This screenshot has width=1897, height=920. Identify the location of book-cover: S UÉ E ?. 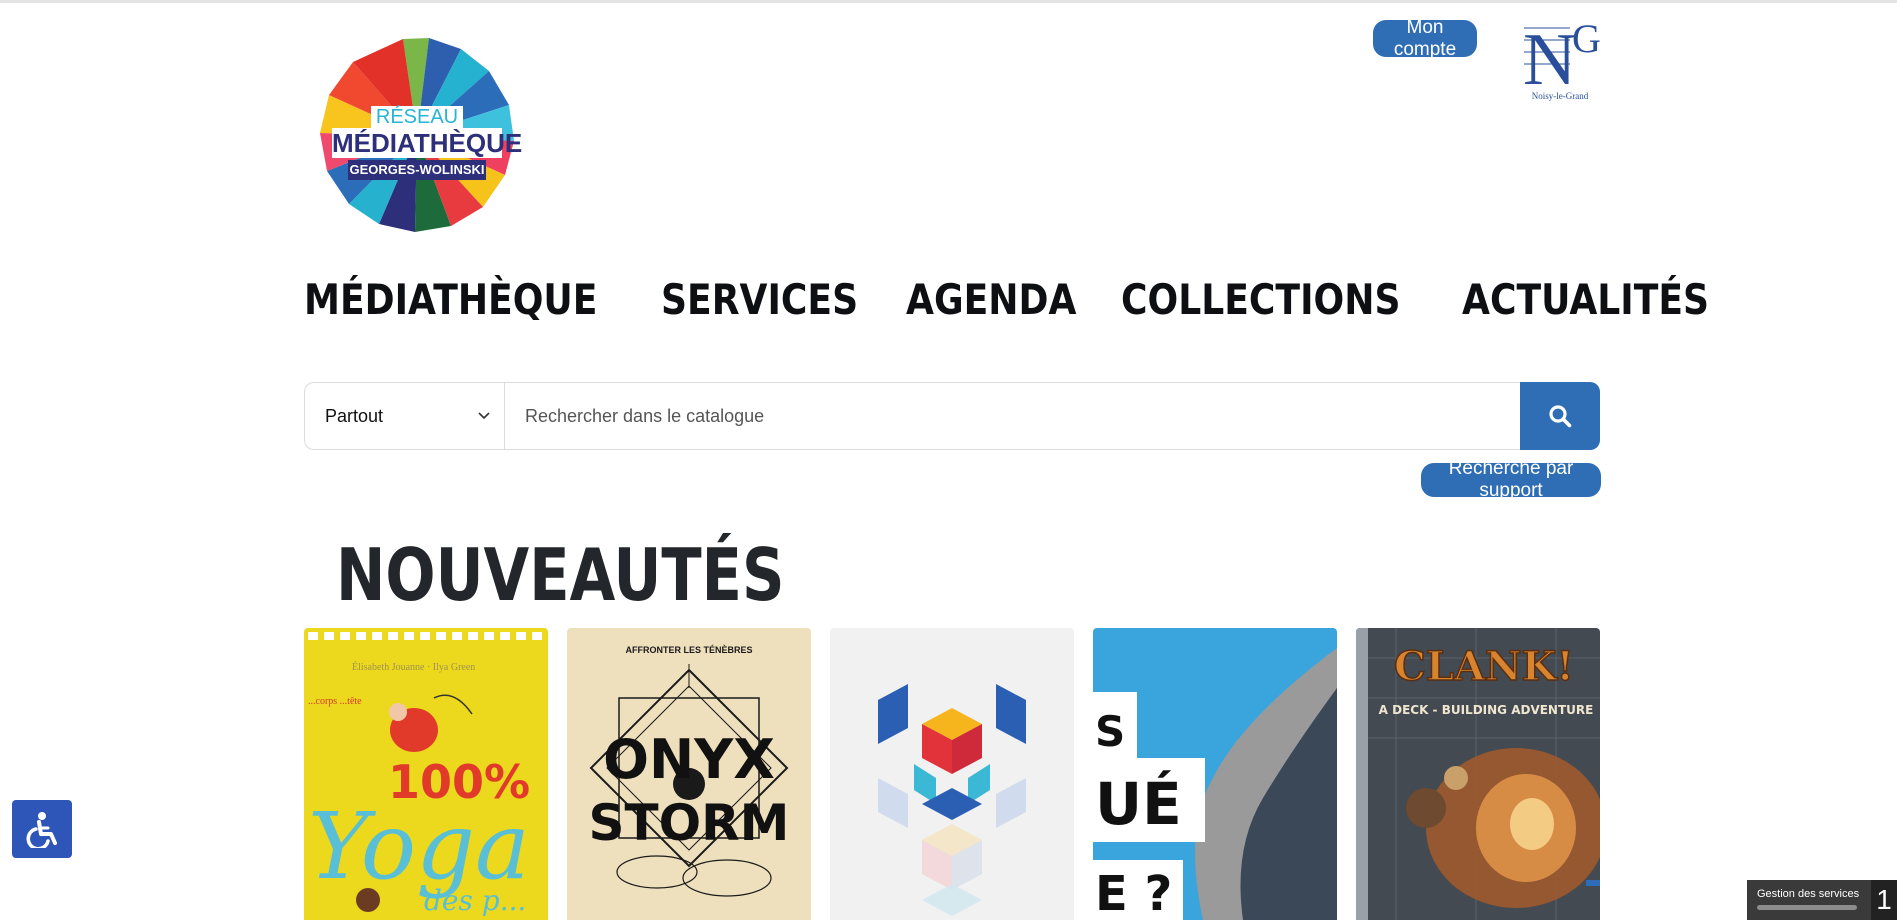
(1215, 774).